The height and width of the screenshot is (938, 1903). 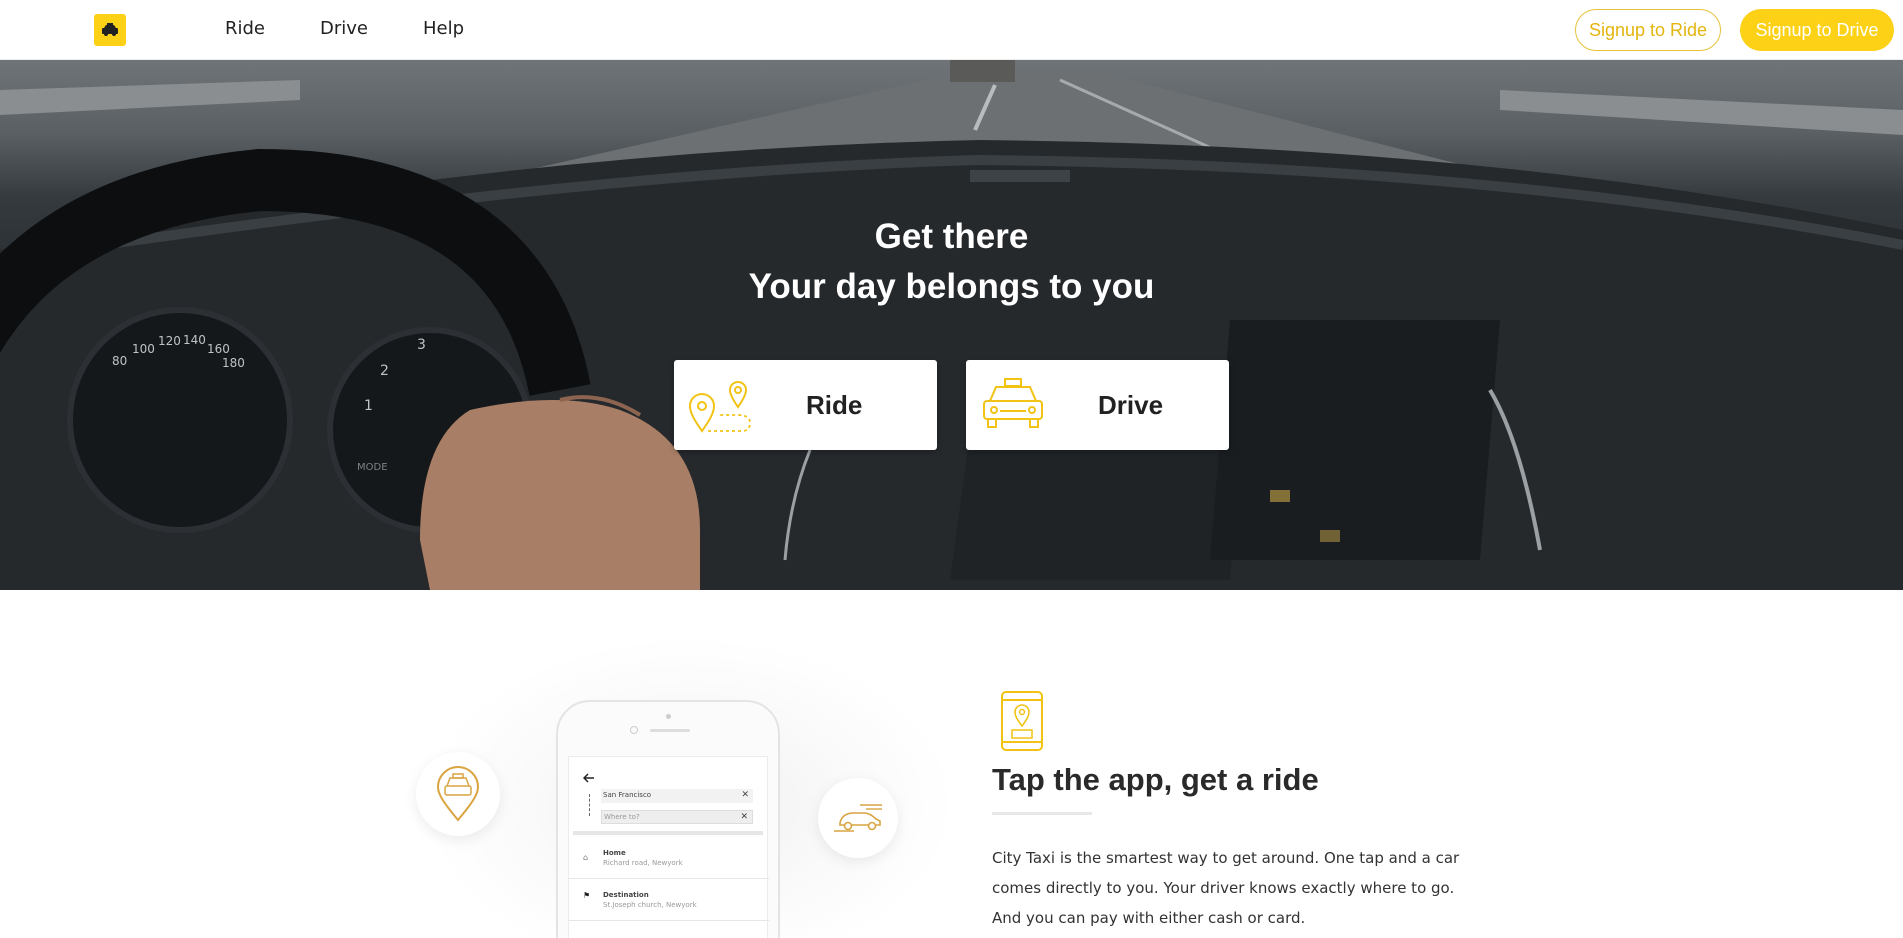 What do you see at coordinates (668, 716) in the screenshot?
I see `phone-camera-dot` at bounding box center [668, 716].